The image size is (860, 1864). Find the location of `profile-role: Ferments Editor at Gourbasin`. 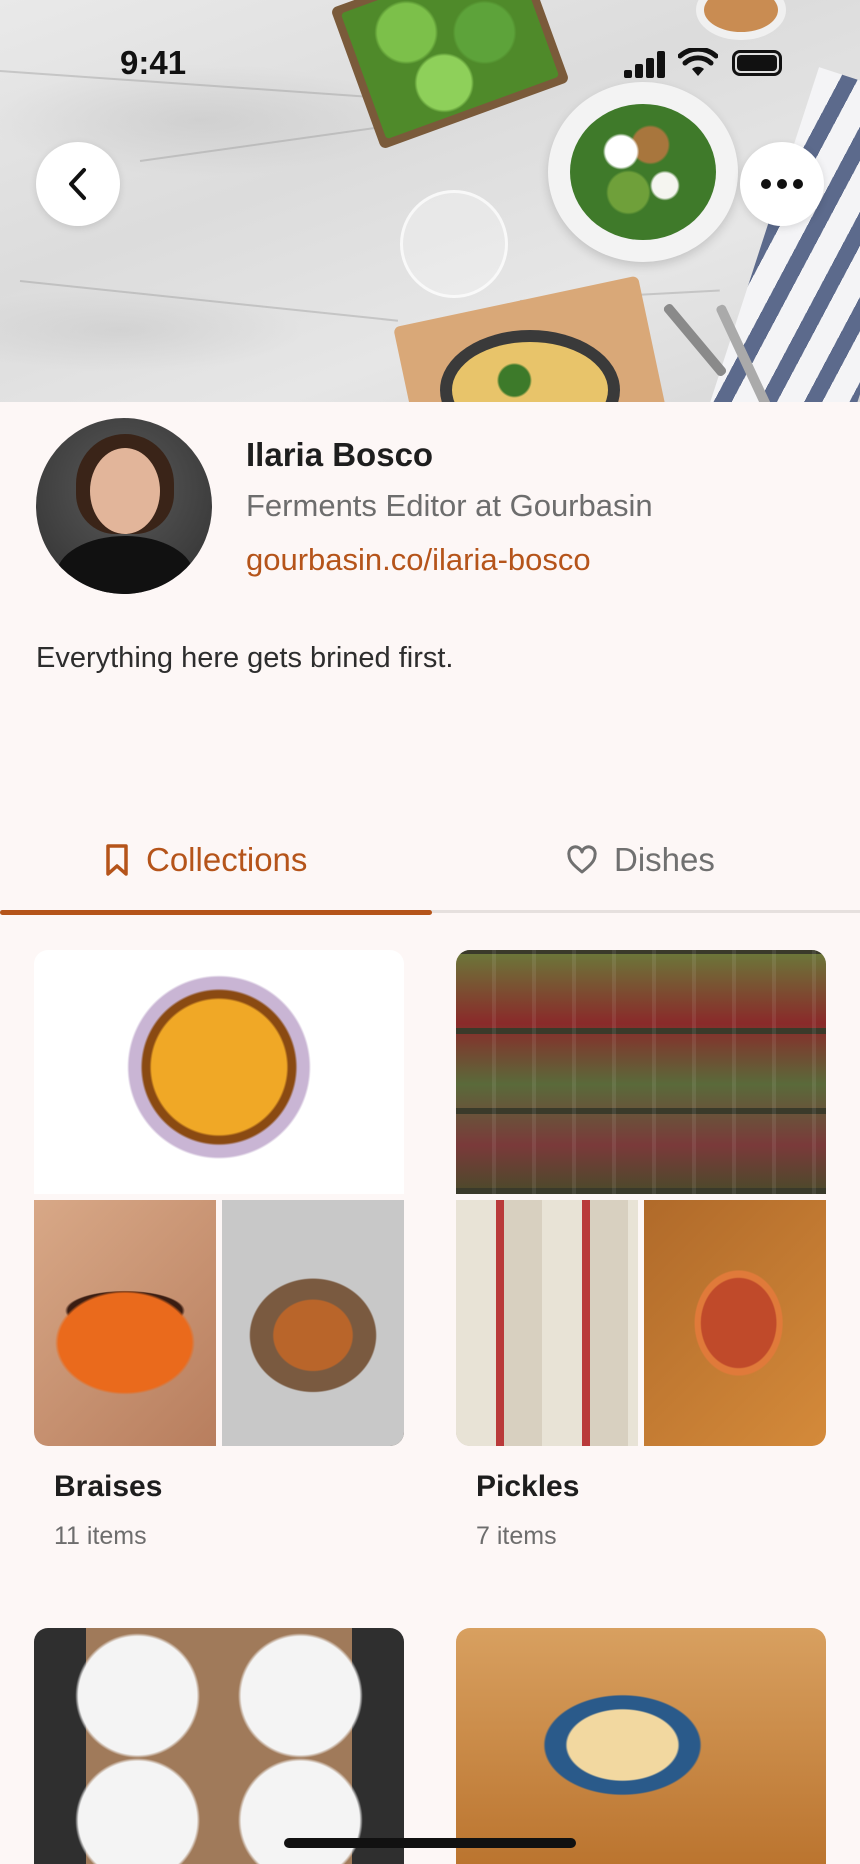

profile-role: Ferments Editor at Gourbasin is located at coordinates (449, 505).